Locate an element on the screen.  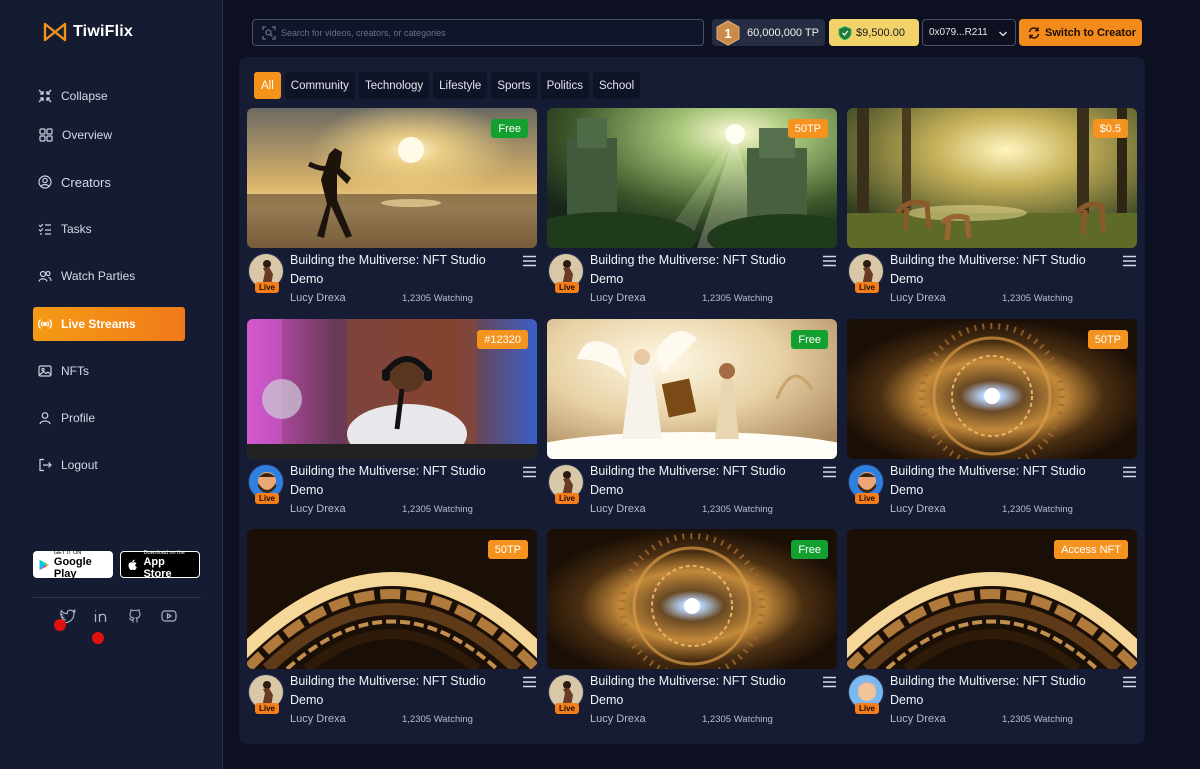
cash-balance: $9,500.00 is located at coordinates (874, 32).